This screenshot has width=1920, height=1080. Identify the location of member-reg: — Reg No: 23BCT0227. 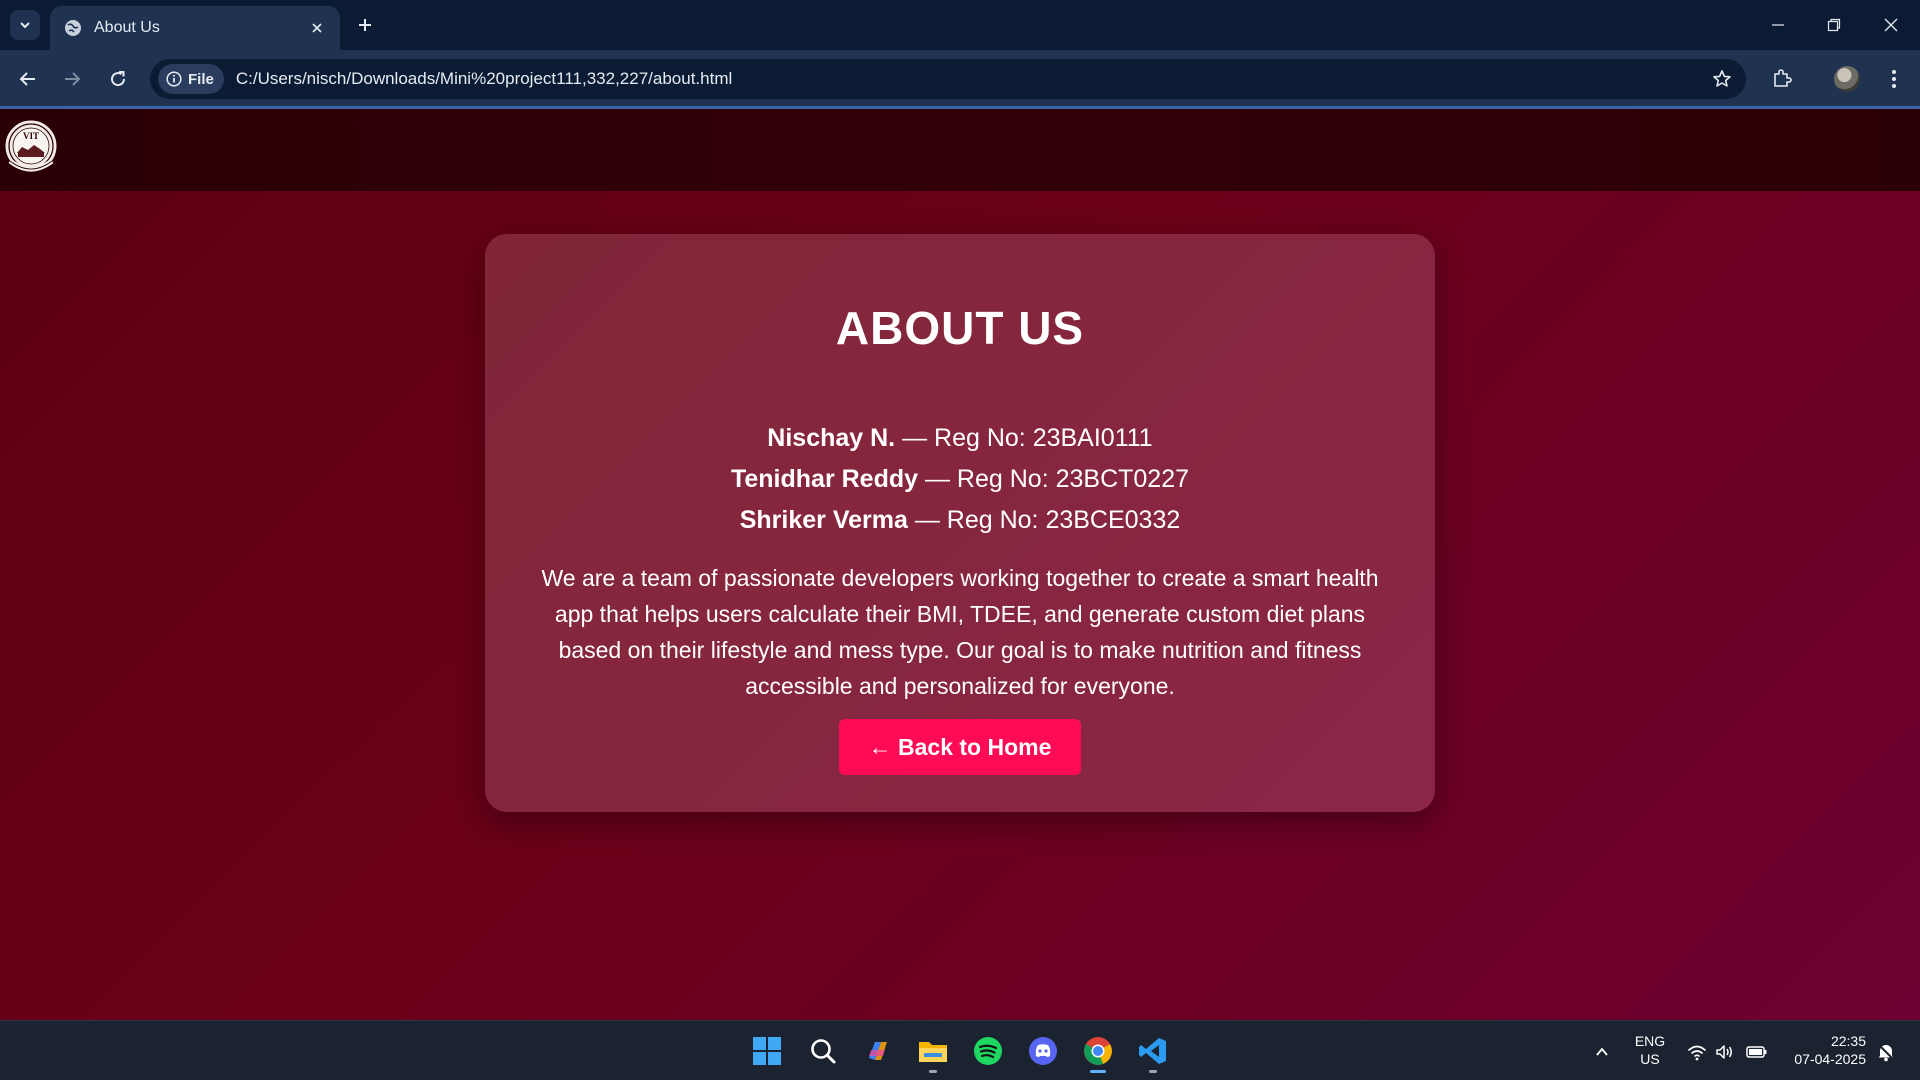
(1054, 479).